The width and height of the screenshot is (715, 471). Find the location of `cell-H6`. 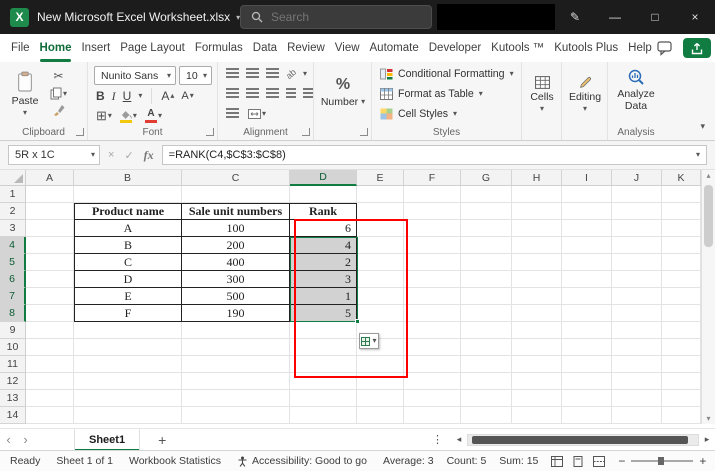

cell-H6 is located at coordinates (537, 279).